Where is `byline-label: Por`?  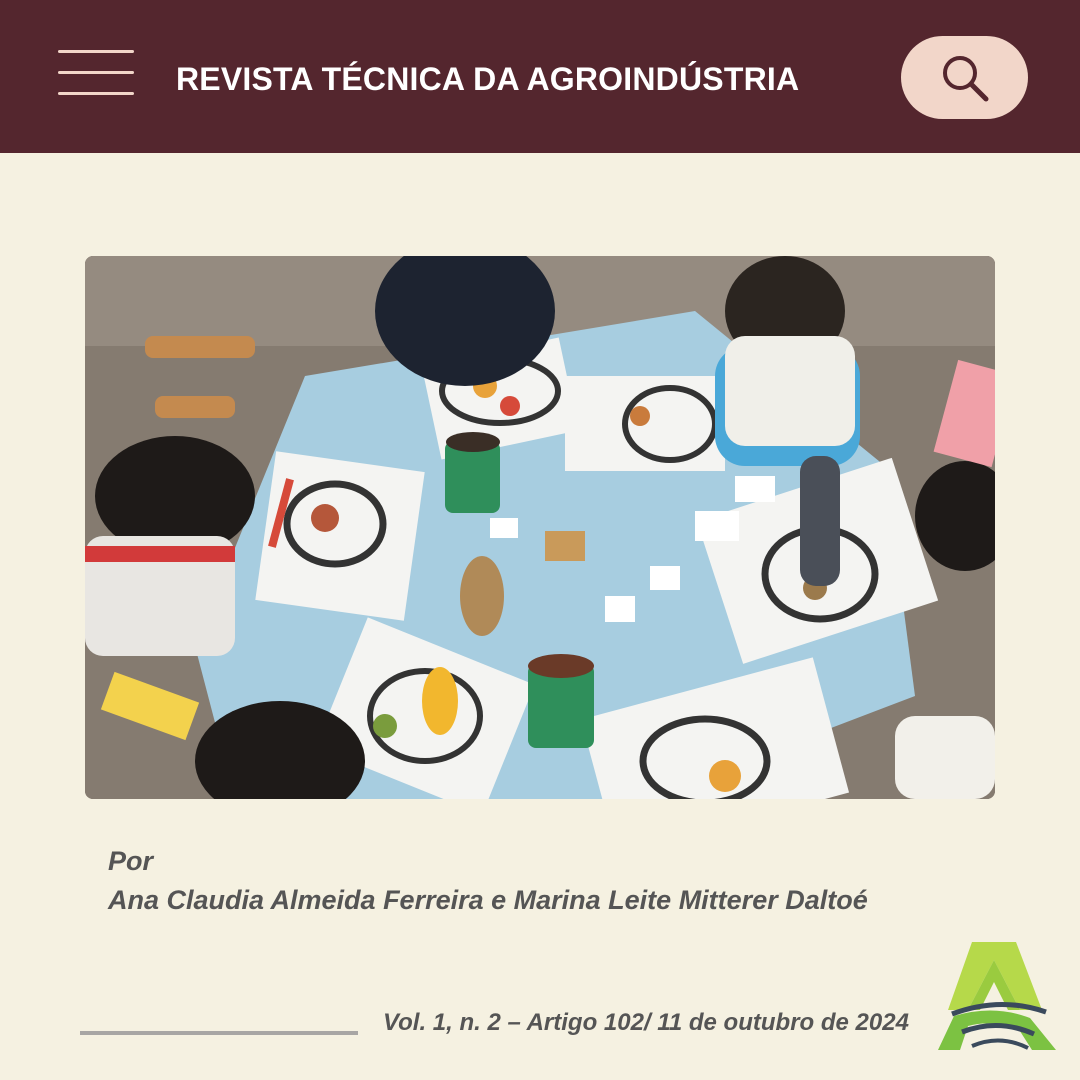
byline-label: Por is located at coordinates (131, 861).